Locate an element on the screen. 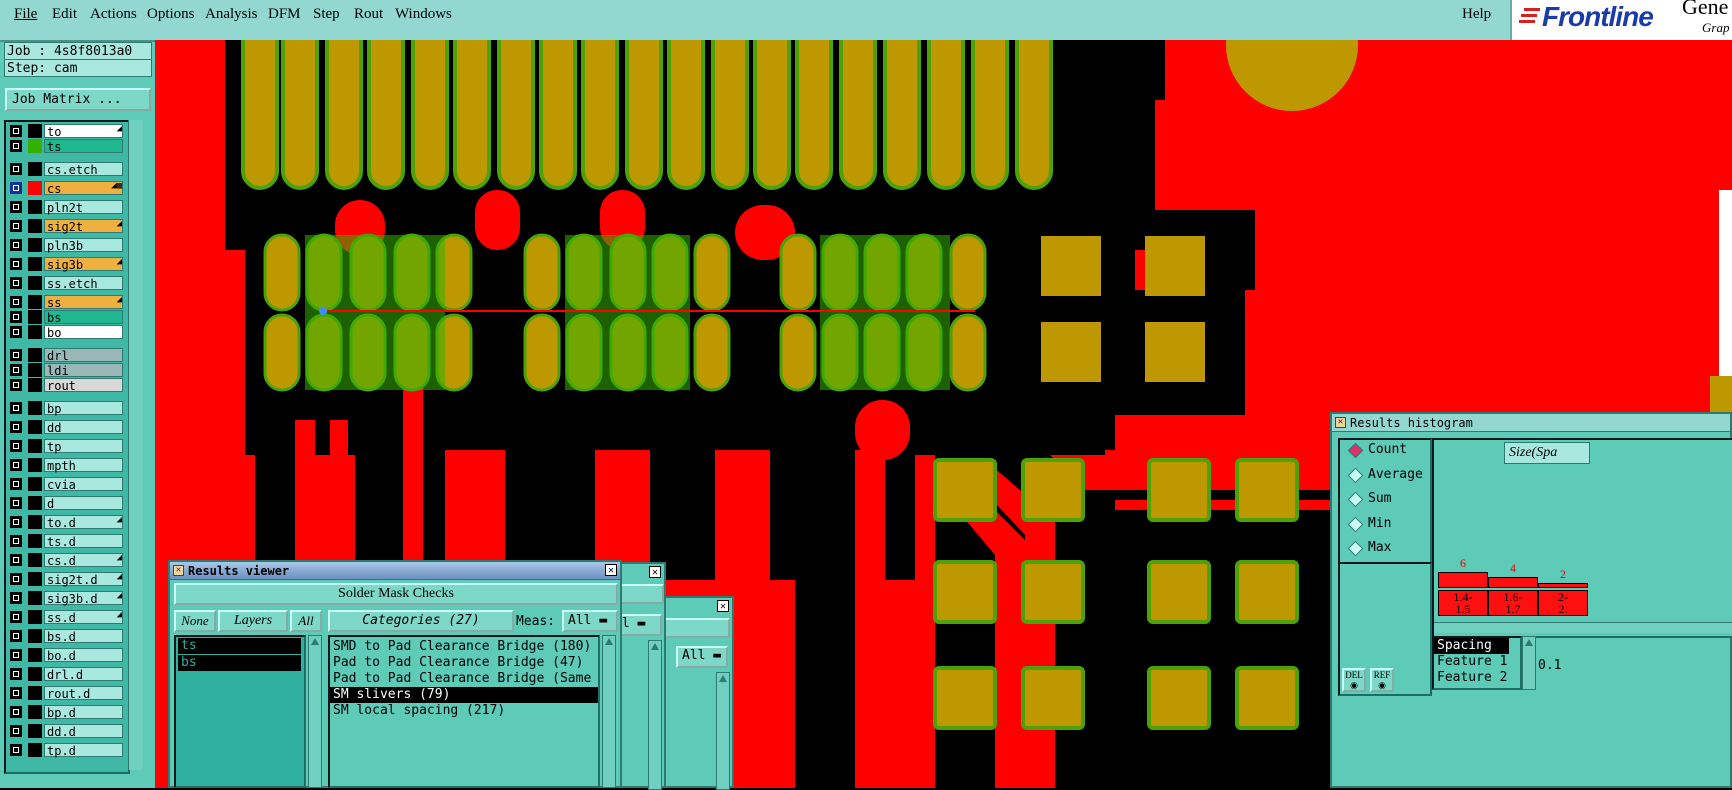 This screenshot has height=790, width=1732. layer-name: cvia is located at coordinates (83, 484).